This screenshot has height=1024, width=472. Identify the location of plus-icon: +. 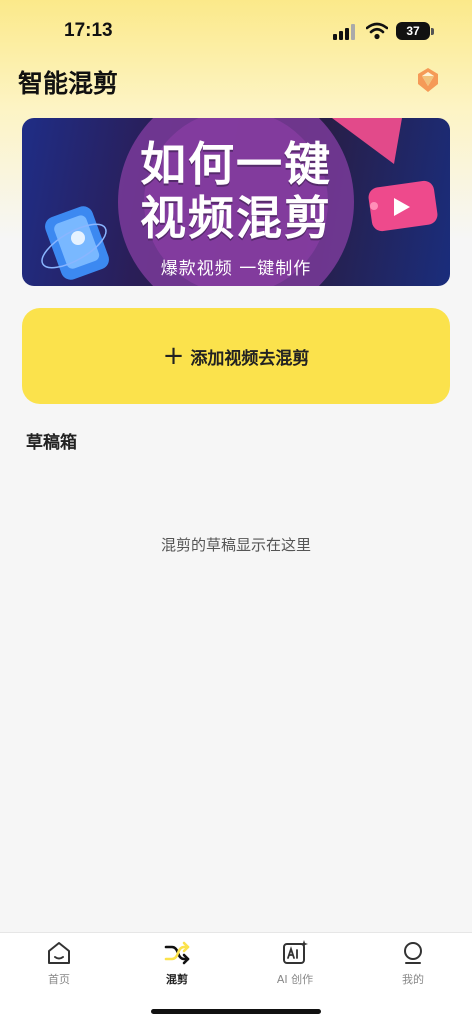
(173, 356).